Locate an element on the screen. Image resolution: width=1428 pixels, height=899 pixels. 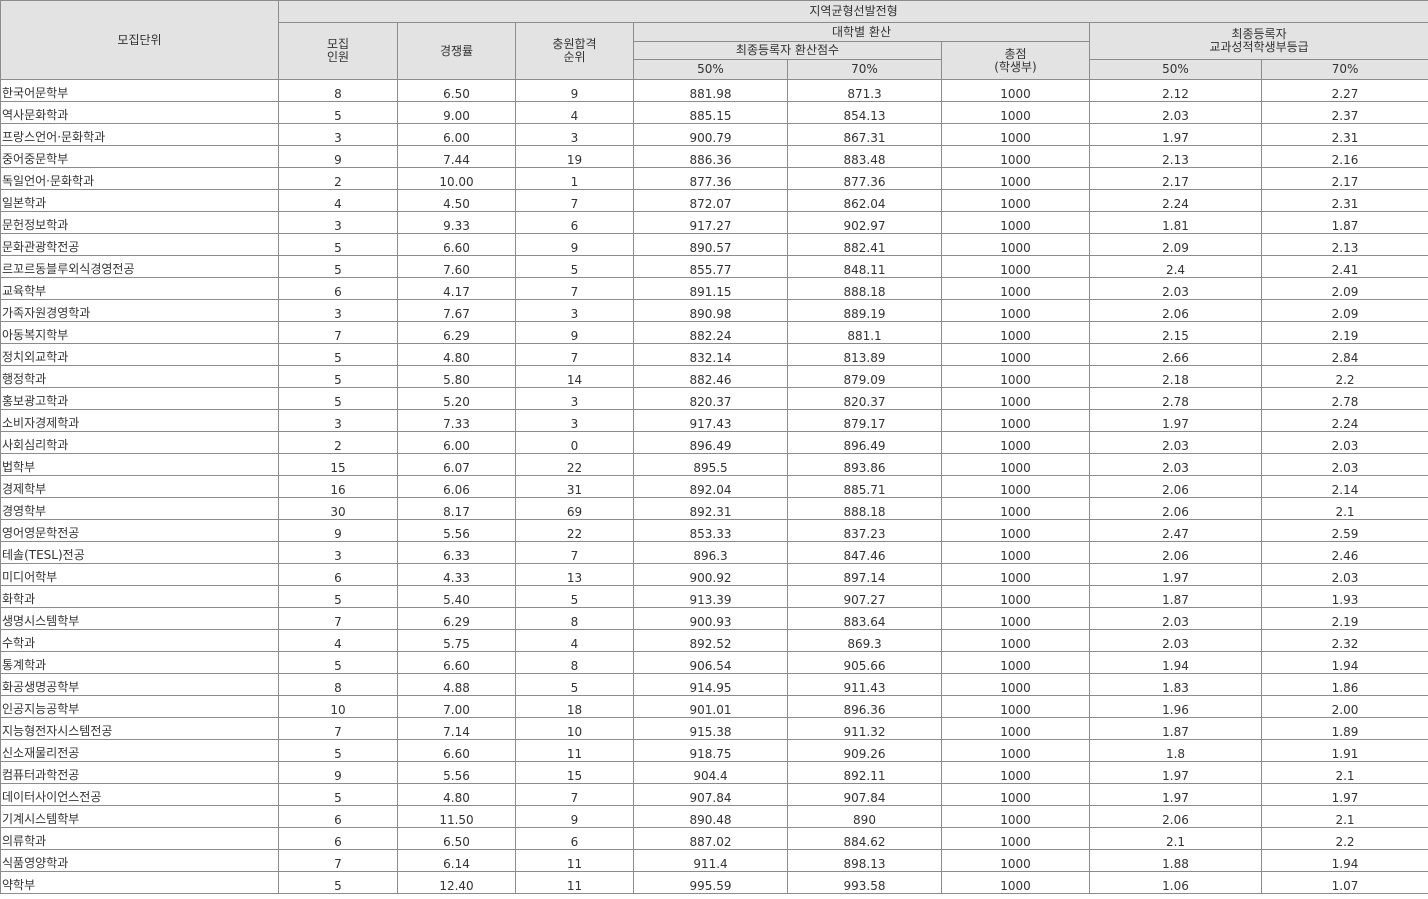
table-row: 경제학부 16 6.06 31 892.04 885.71 1000 2.06 2.14 is located at coordinates (714, 486).